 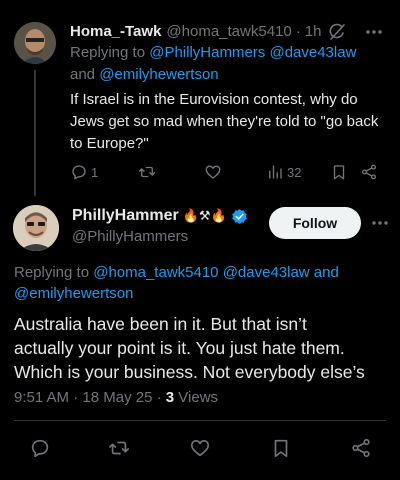 What do you see at coordinates (252, 52) in the screenshot?
I see `replying-users-link: @PhillyHammers @dave43law` at bounding box center [252, 52].